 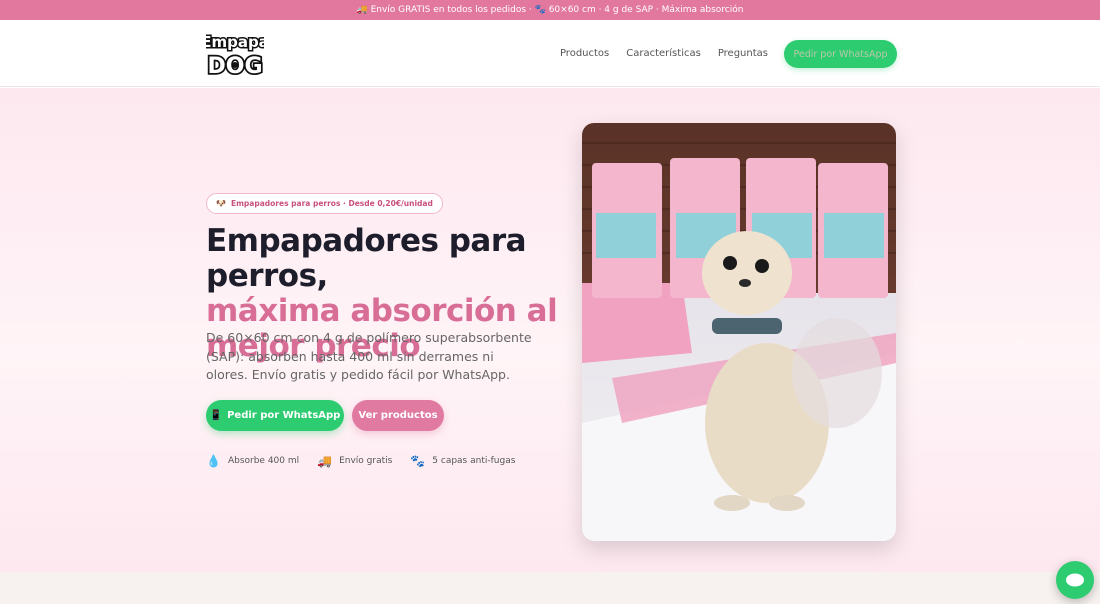 I want to click on hero-whatsapp-button: 📱 Pedir por WhatsApp, so click(x=275, y=415).